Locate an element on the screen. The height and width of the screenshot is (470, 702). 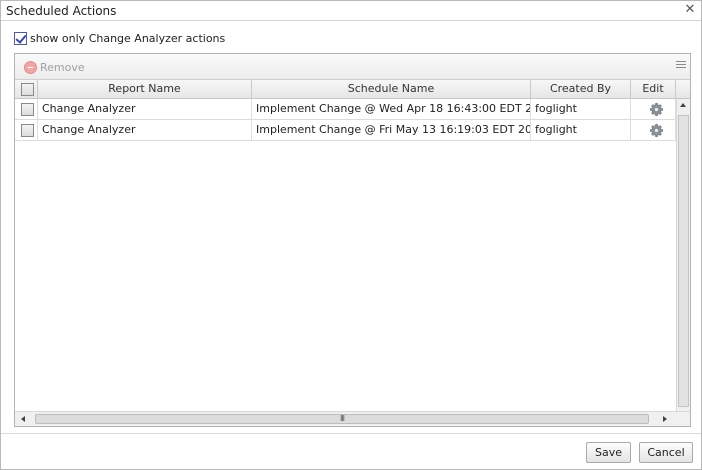
vertical-scroll-thumb is located at coordinates (683, 261).